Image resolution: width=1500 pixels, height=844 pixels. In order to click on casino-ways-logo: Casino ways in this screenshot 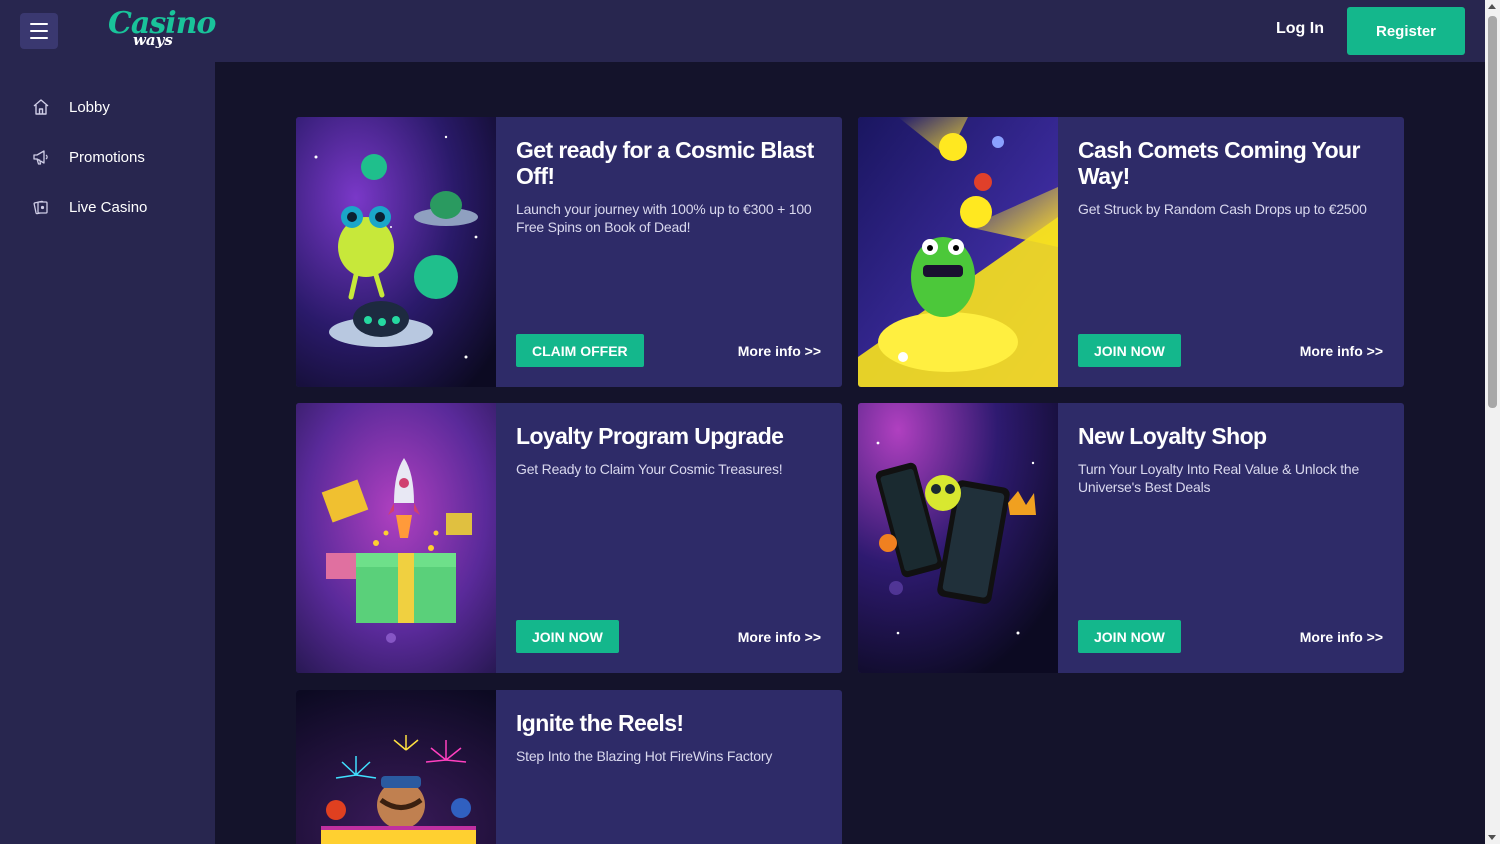, I will do `click(162, 29)`.